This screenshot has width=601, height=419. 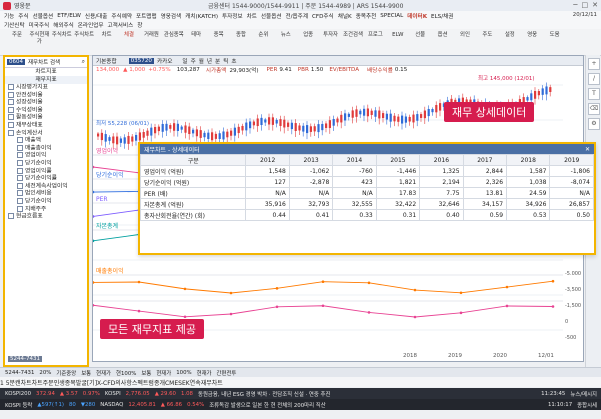 I want to click on screen-tab: 1 5분캔차트, so click(x=16, y=382).